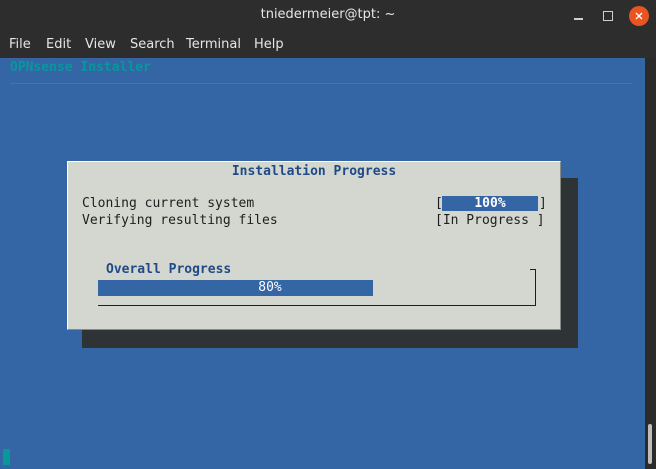  What do you see at coordinates (533, 271) in the screenshot?
I see `overall-progress-frame-corner` at bounding box center [533, 271].